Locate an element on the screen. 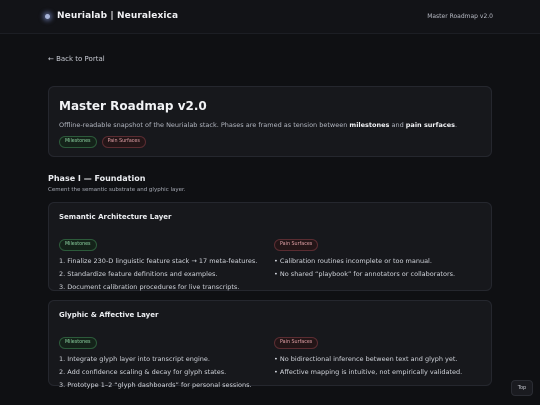  brand-name: Neurialab | Neuralexica is located at coordinates (118, 16).